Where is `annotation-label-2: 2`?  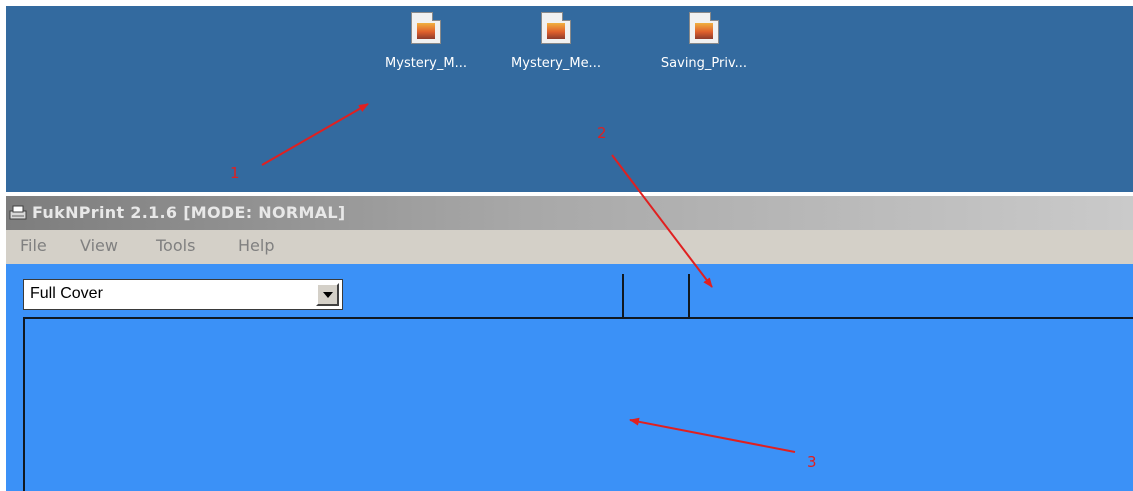
annotation-label-2: 2 is located at coordinates (602, 133).